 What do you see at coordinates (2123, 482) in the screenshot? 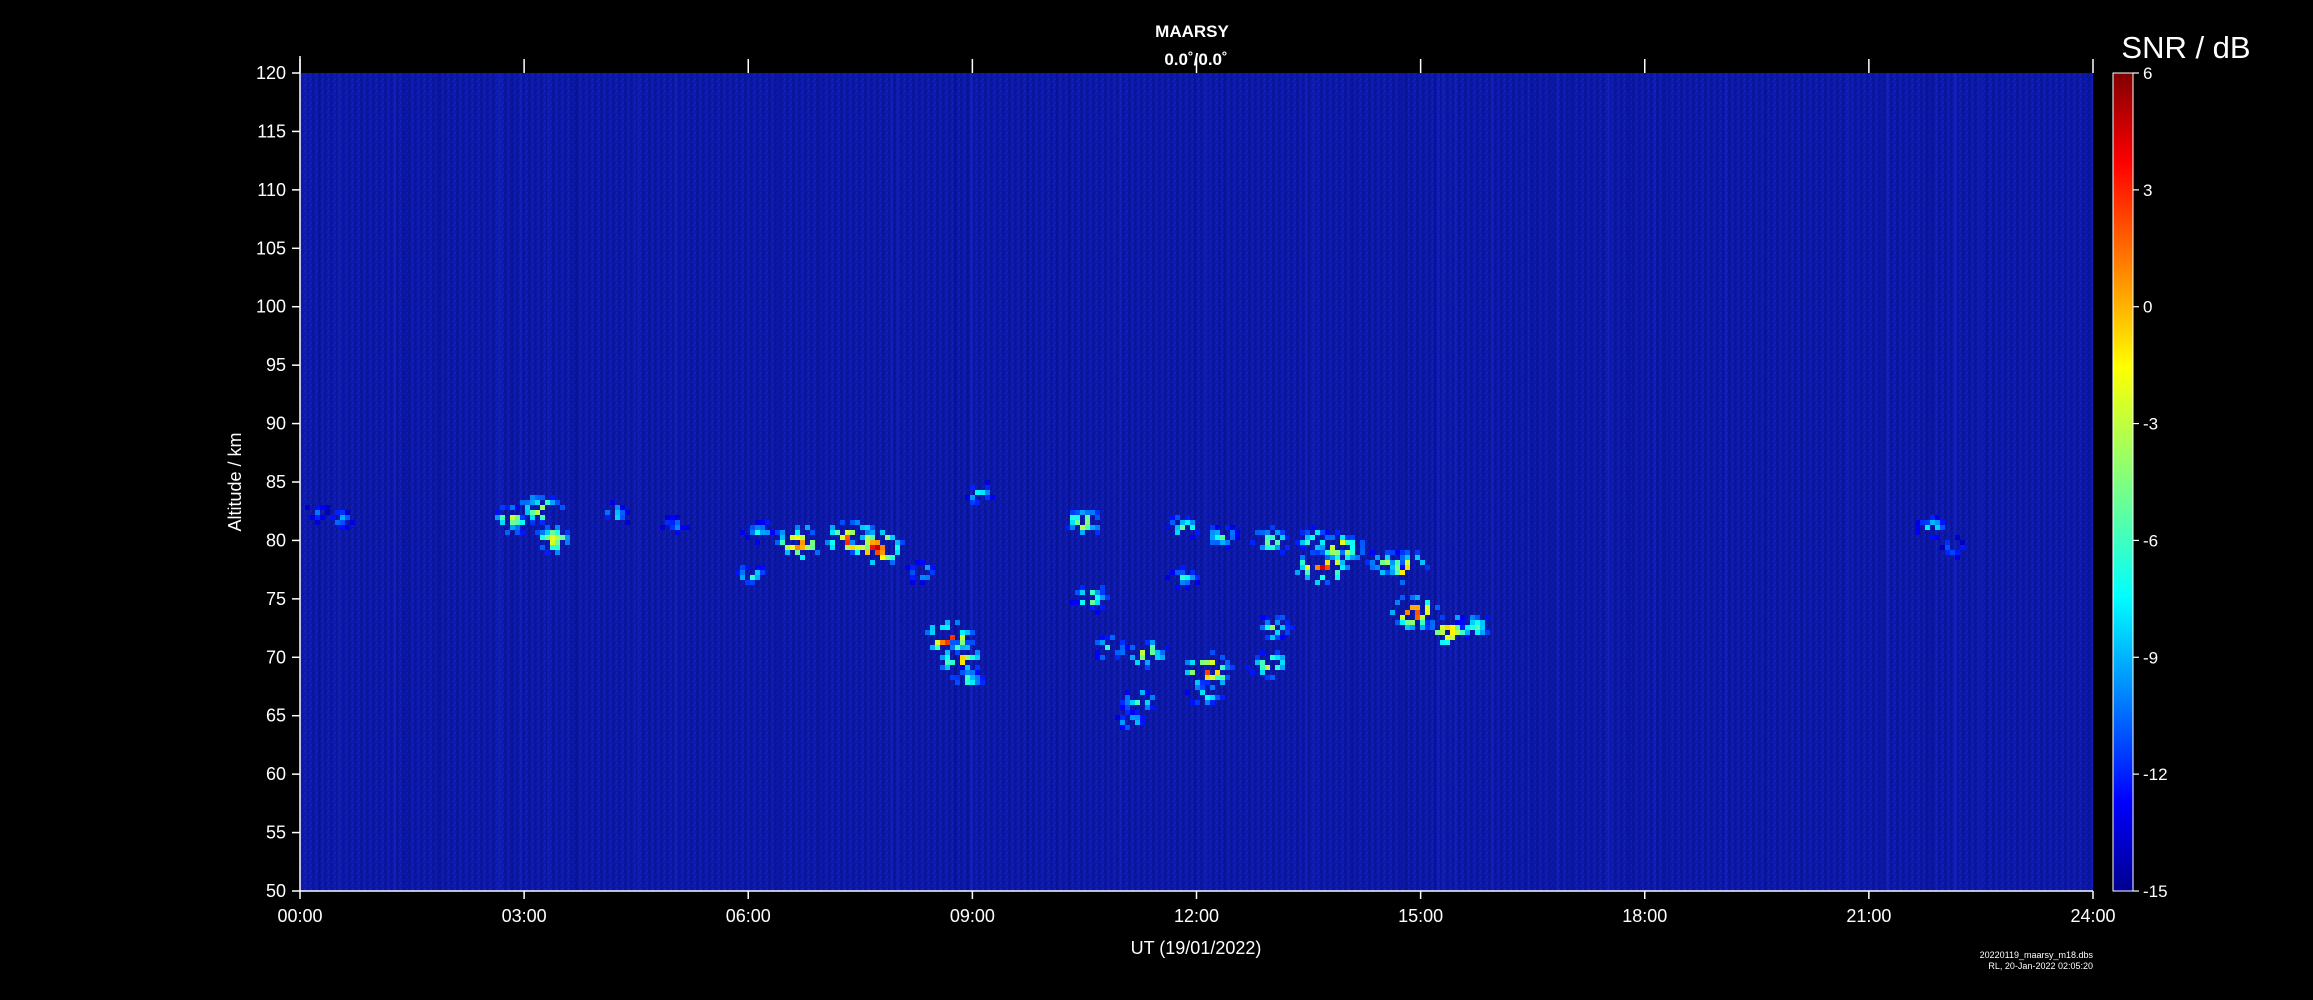
I see `colorbar` at bounding box center [2123, 482].